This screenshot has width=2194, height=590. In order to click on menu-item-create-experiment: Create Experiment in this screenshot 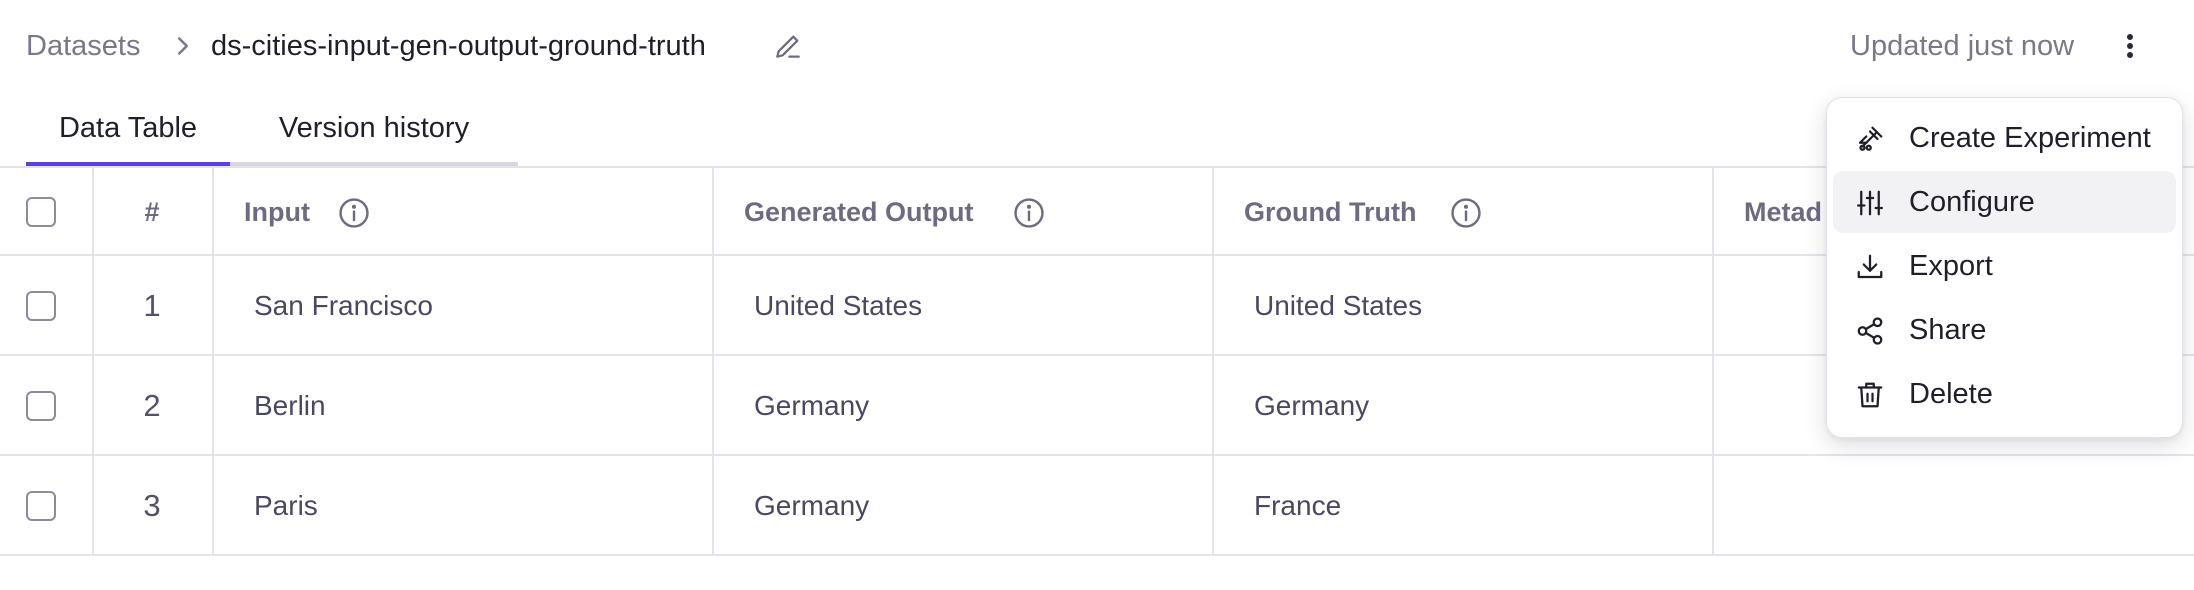, I will do `click(2004, 138)`.